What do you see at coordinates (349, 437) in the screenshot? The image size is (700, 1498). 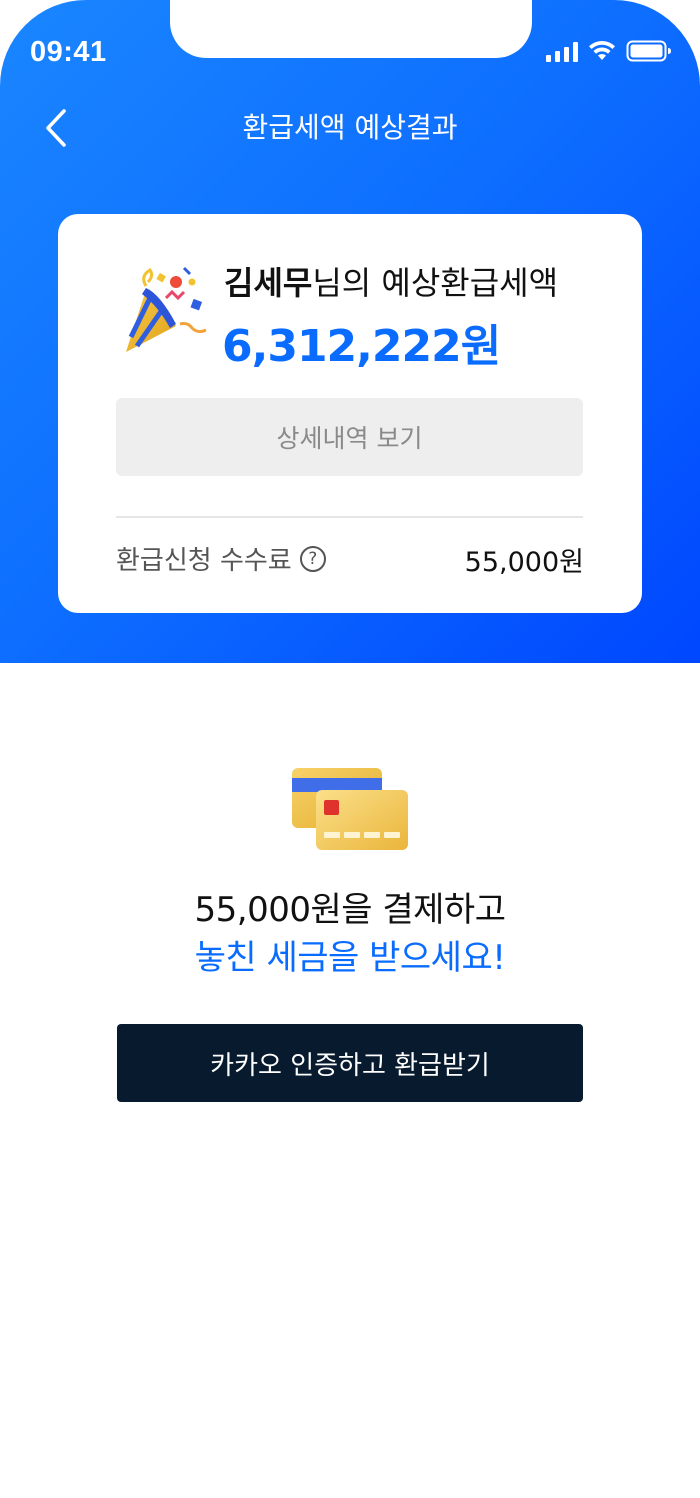 I see `view-details-button: 상세내역 보기` at bounding box center [349, 437].